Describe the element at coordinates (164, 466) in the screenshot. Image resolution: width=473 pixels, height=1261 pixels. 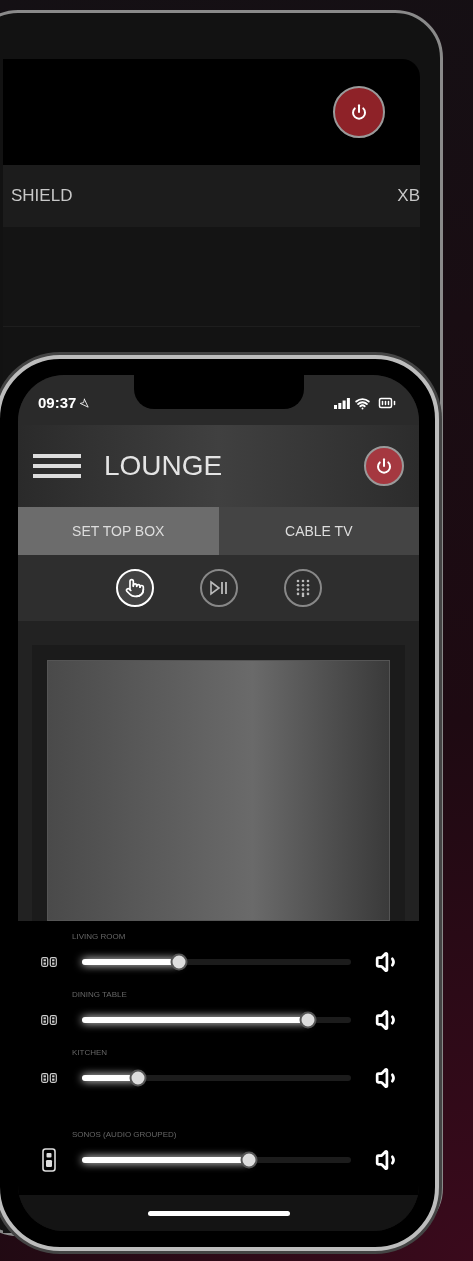
I see `room-title: LOUNGE` at that location.